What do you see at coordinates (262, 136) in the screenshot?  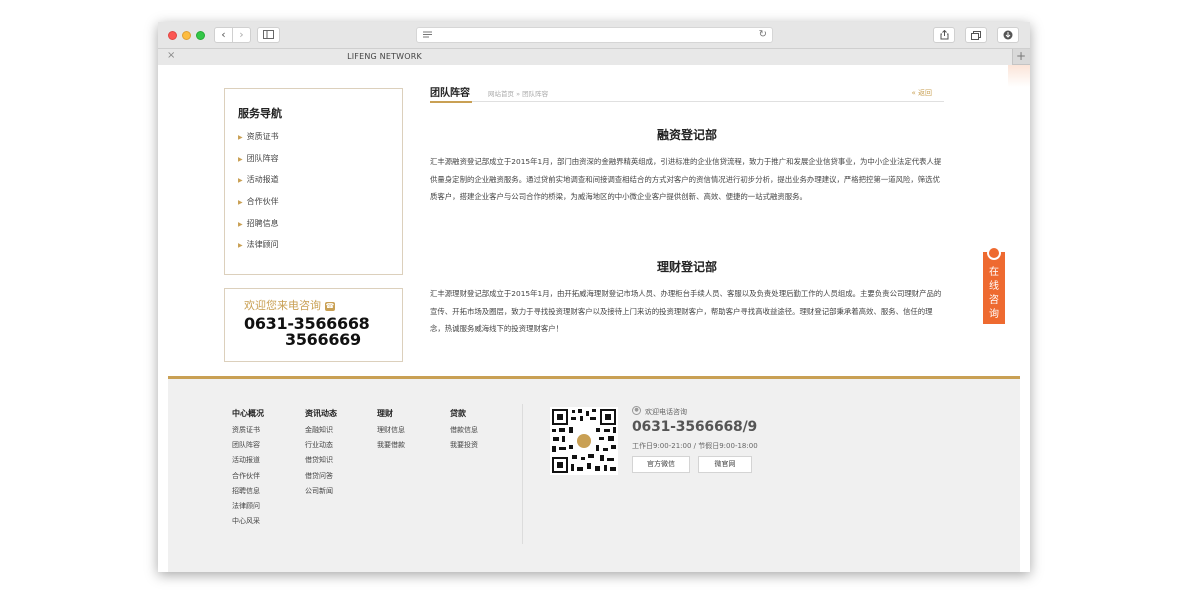 I see `service-nav-item-label: 资质证书` at bounding box center [262, 136].